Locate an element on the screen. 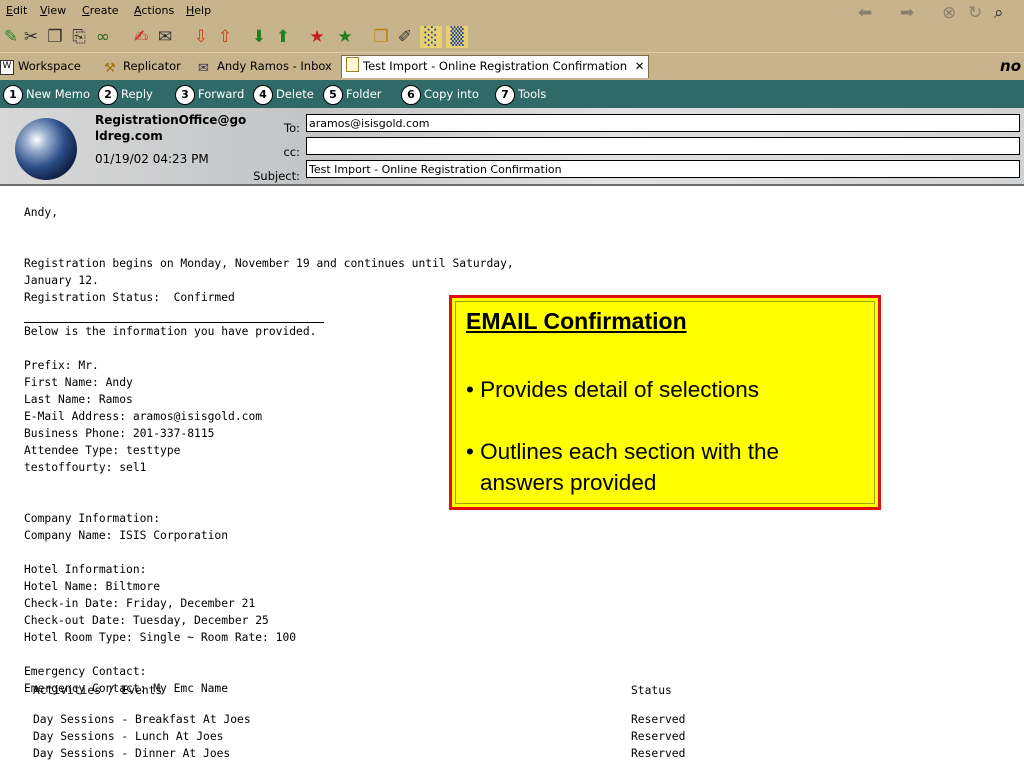 This screenshot has height=768, width=1024. activity-name: Day Sessions - Breakfast At Joes is located at coordinates (142, 719).